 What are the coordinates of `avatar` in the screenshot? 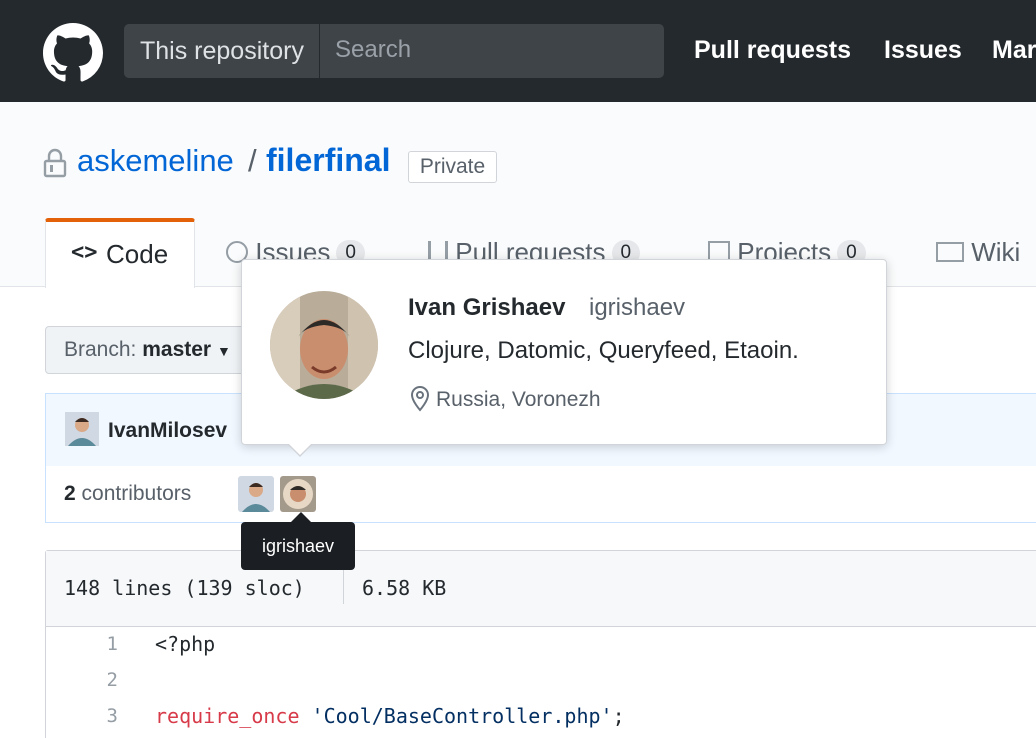 It's located at (82, 429).